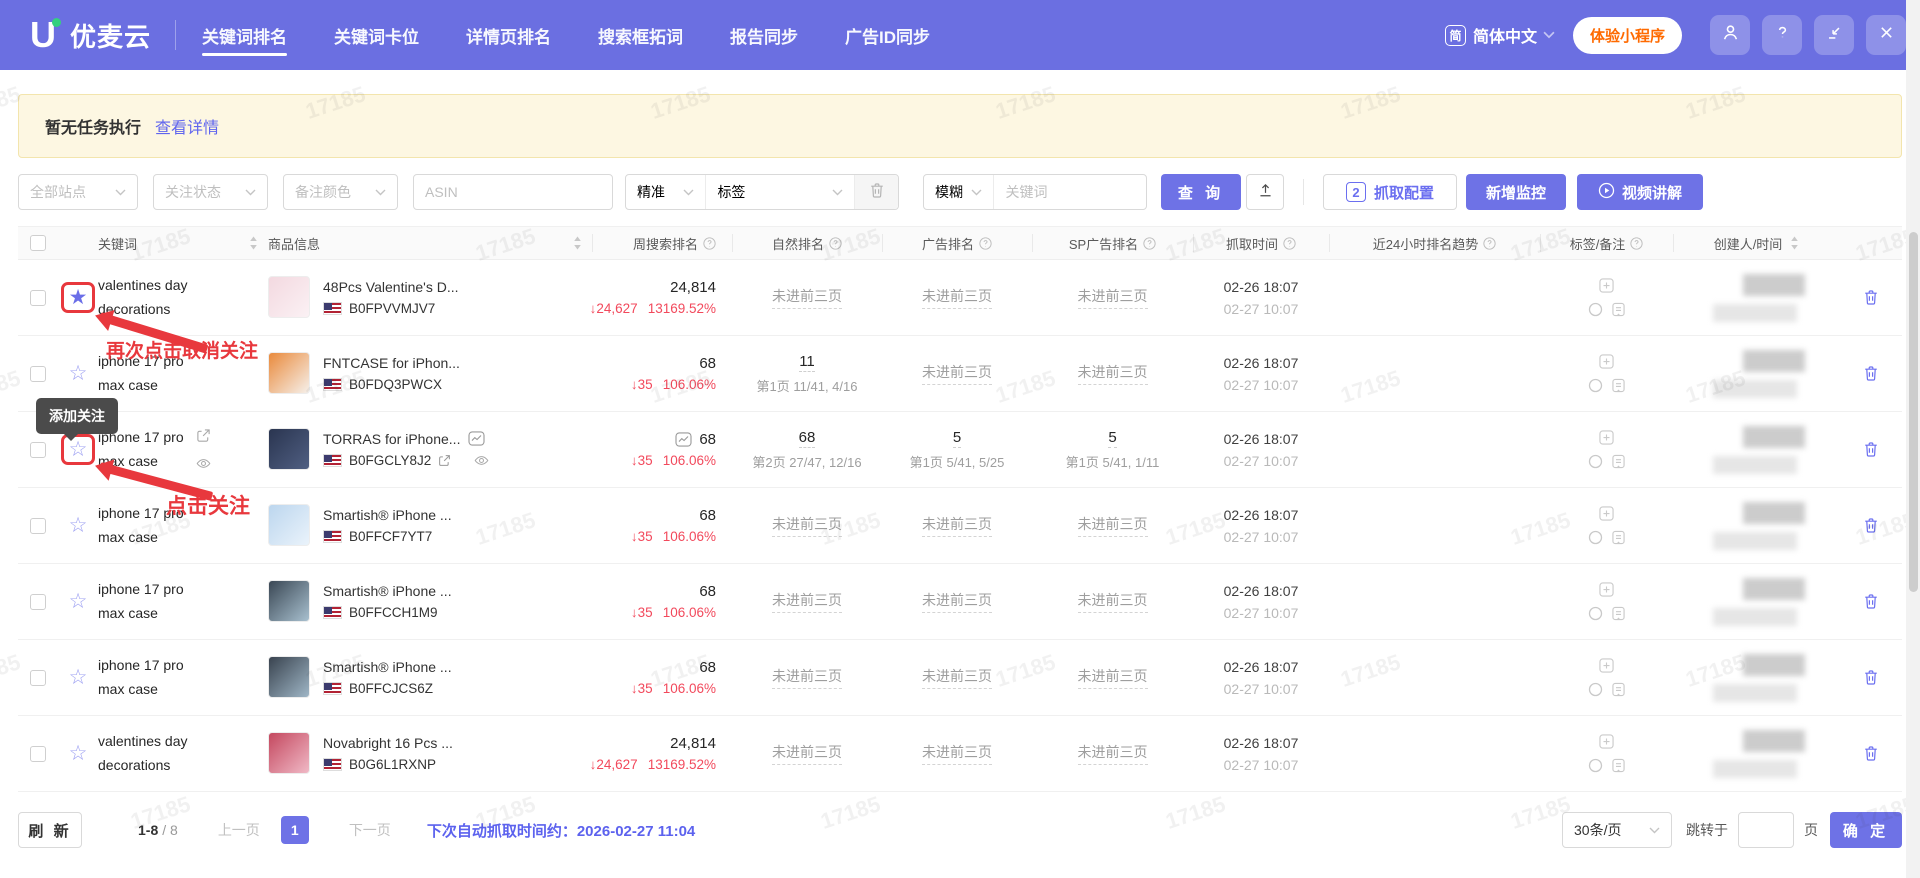 The width and height of the screenshot is (1920, 878). What do you see at coordinates (876, 192) in the screenshot?
I see `clear-tag-button` at bounding box center [876, 192].